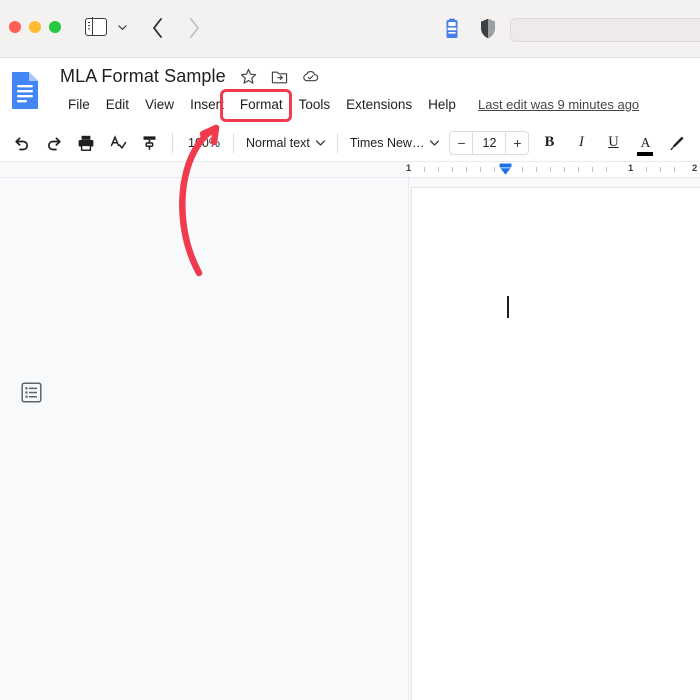 The height and width of the screenshot is (700, 700). Describe the element at coordinates (555, 169) in the screenshot. I see `ruler-track` at that location.